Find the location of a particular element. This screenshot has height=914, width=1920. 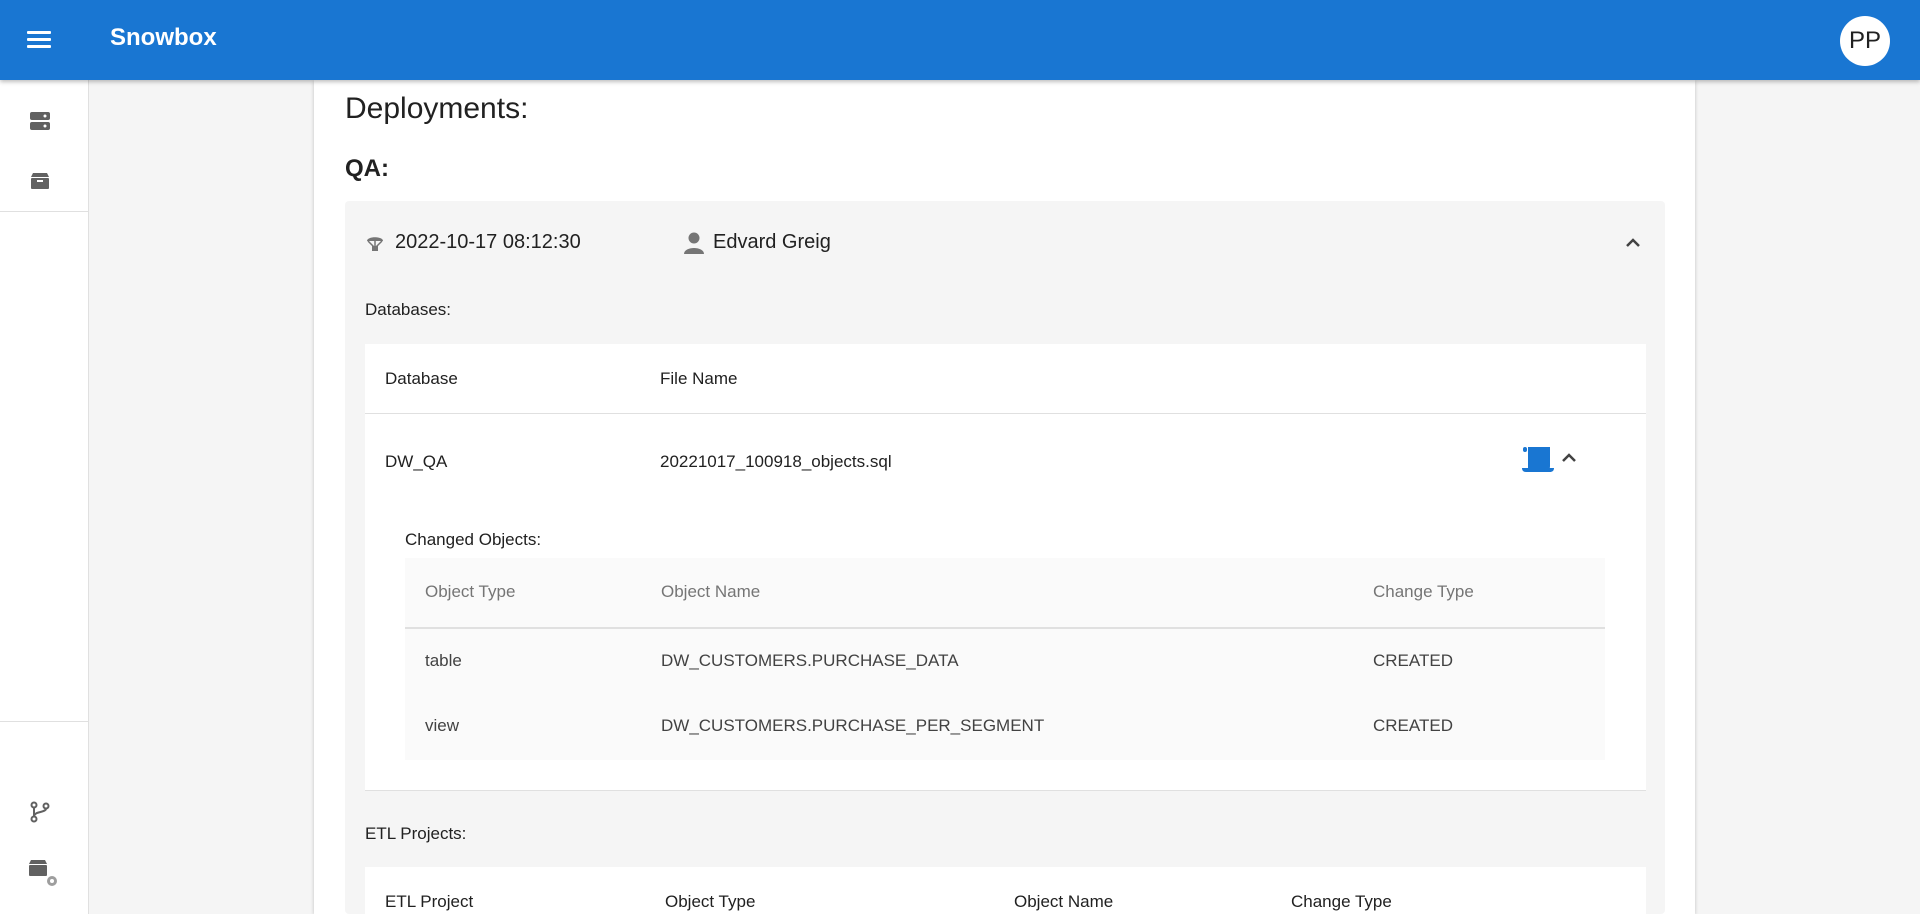

deployment-panel-header: 2022-10-17 08:12:30 Edvard Greig is located at coordinates (1005, 243).